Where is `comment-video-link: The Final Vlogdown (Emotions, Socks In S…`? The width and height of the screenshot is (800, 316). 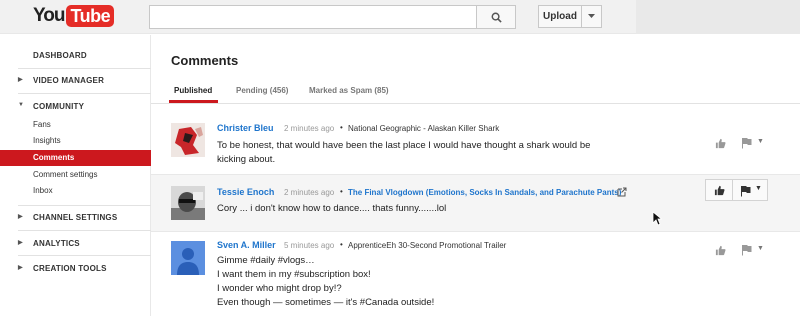
comment-video-link: The Final Vlogdown (Emotions, Socks In S… is located at coordinates (484, 192).